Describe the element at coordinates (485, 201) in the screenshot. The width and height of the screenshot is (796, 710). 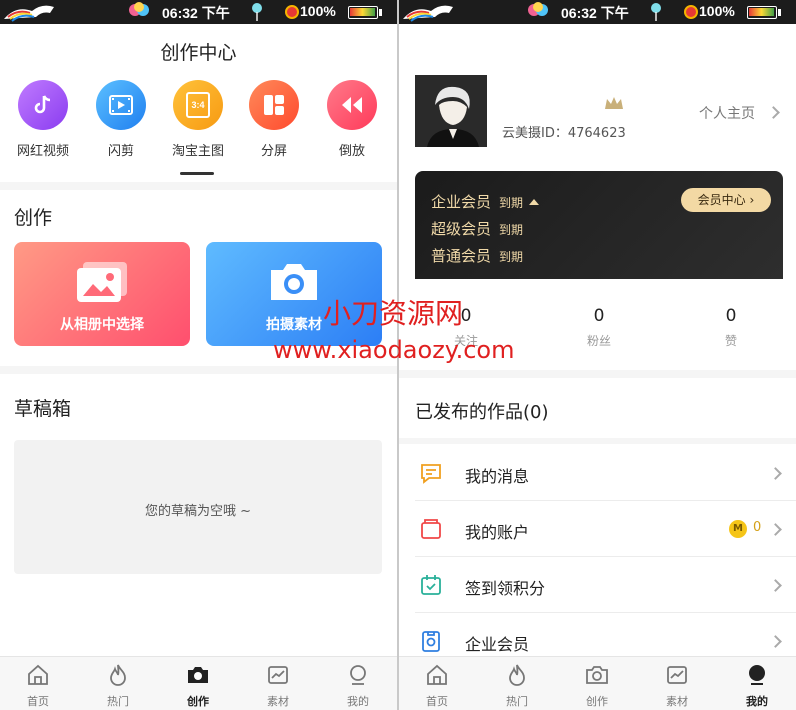
I see `member-row-enterprise: 企业会员 到期` at that location.